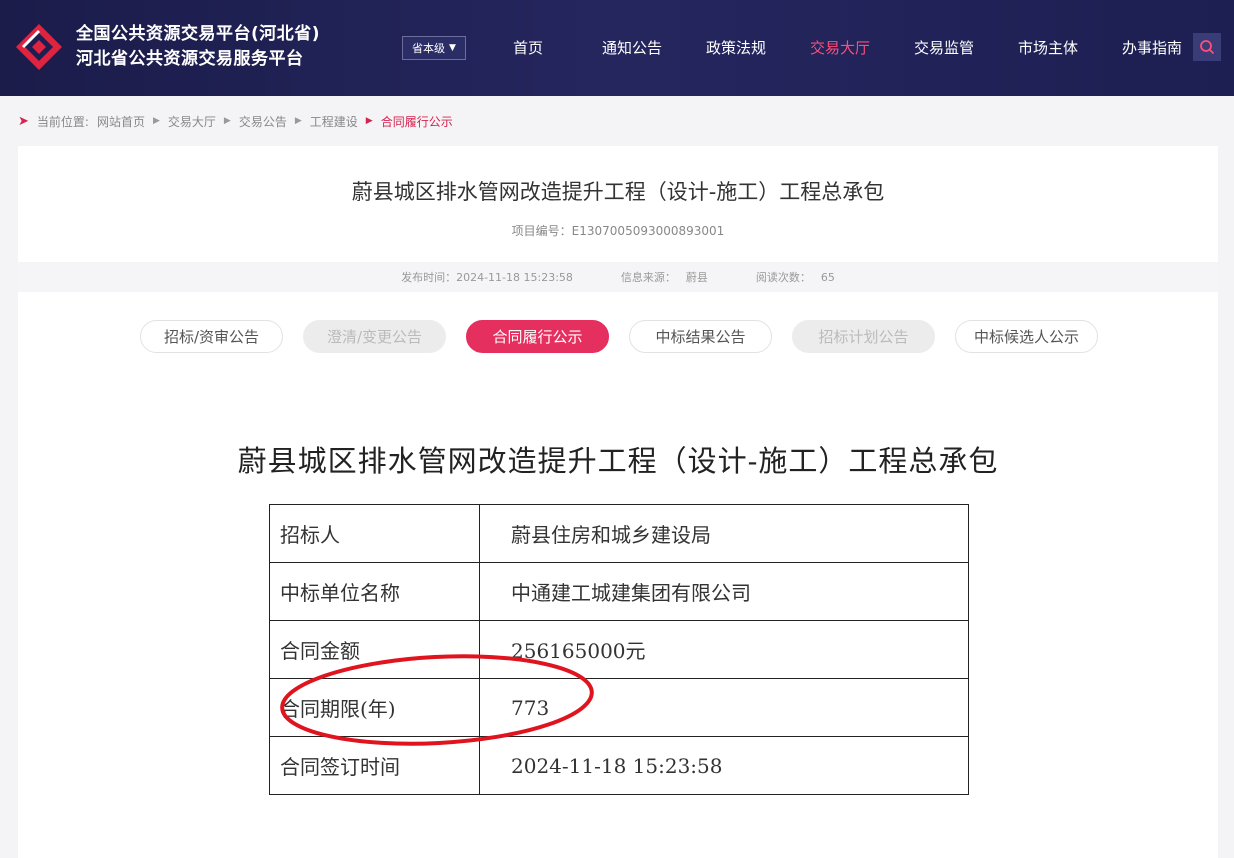  Describe the element at coordinates (1026, 336) in the screenshot. I see `tab-candidate: 中标候选人公示` at that location.